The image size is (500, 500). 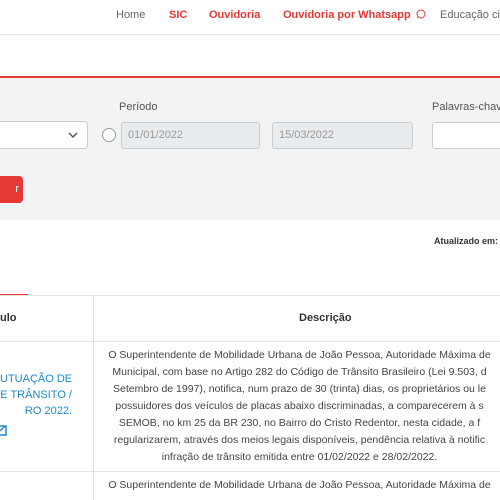 I want to click on nav-ouvidoria-whatsapp-label: Ouvidoria por Whatsapp, so click(x=347, y=15).